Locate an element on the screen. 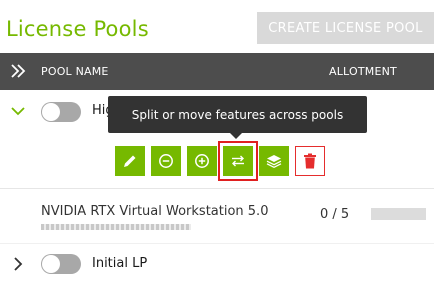 Image resolution: width=443 pixels, height=291 pixels. chevron-down-icon is located at coordinates (18, 111).